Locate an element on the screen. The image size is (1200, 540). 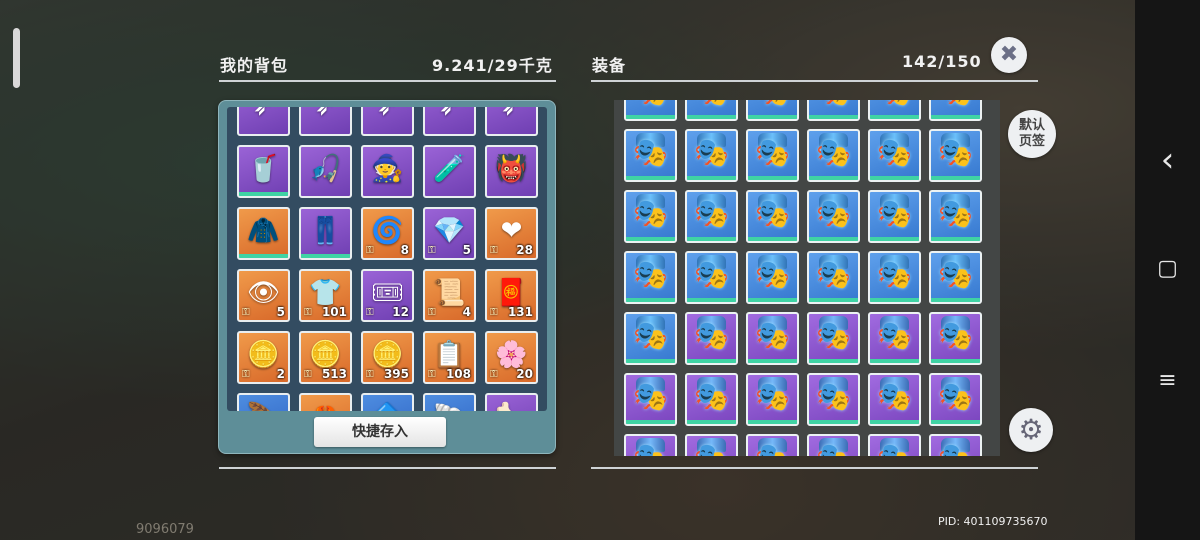
side-drag-handle is located at coordinates (16, 58).